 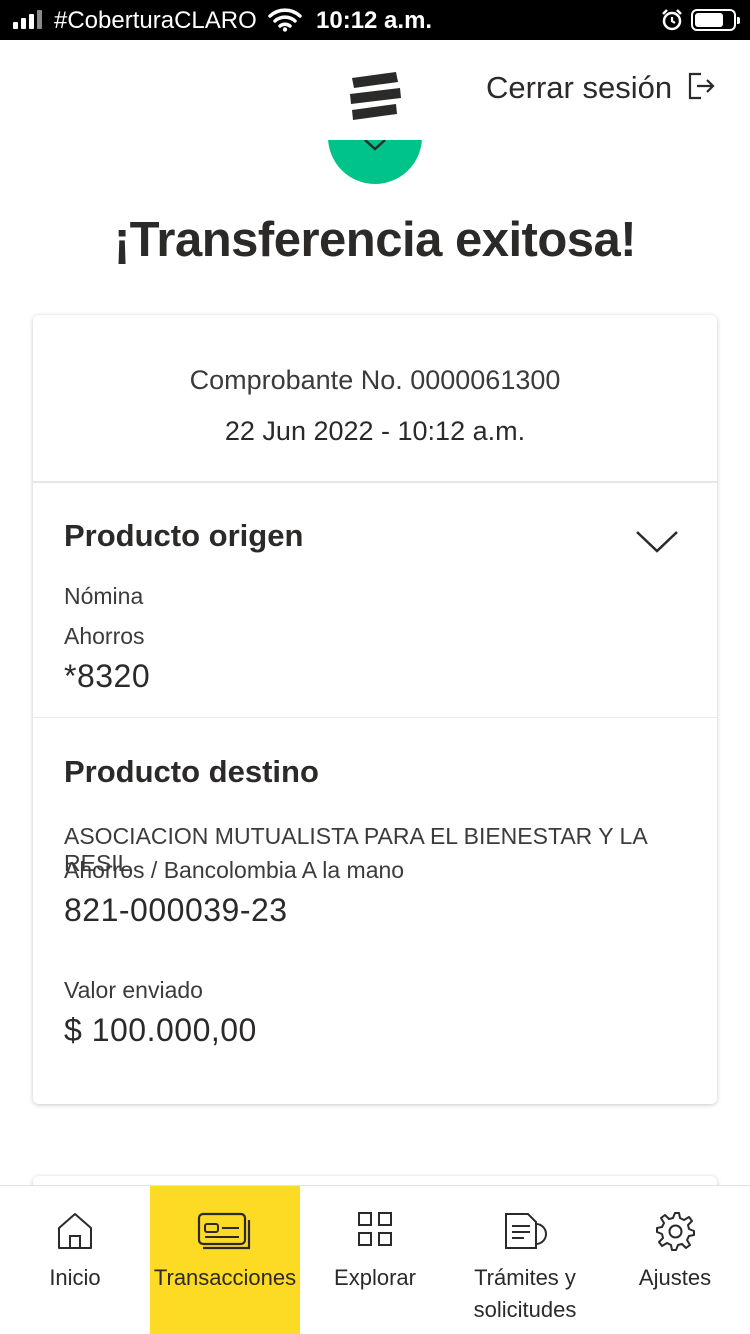 I want to click on logout-button: Cerrar sesión, so click(x=601, y=88).